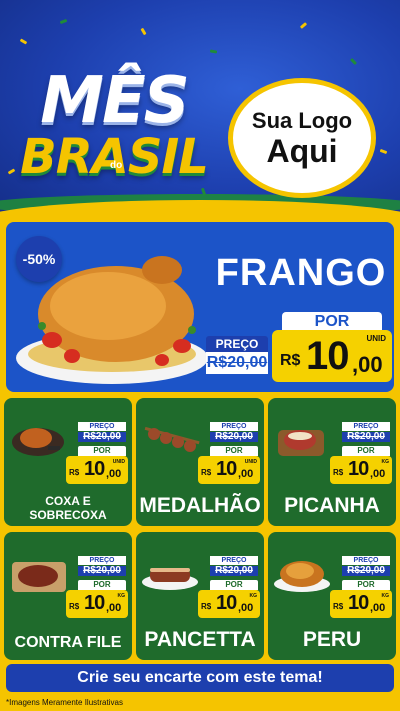  I want to click on contra-file-image, so click(39, 577).